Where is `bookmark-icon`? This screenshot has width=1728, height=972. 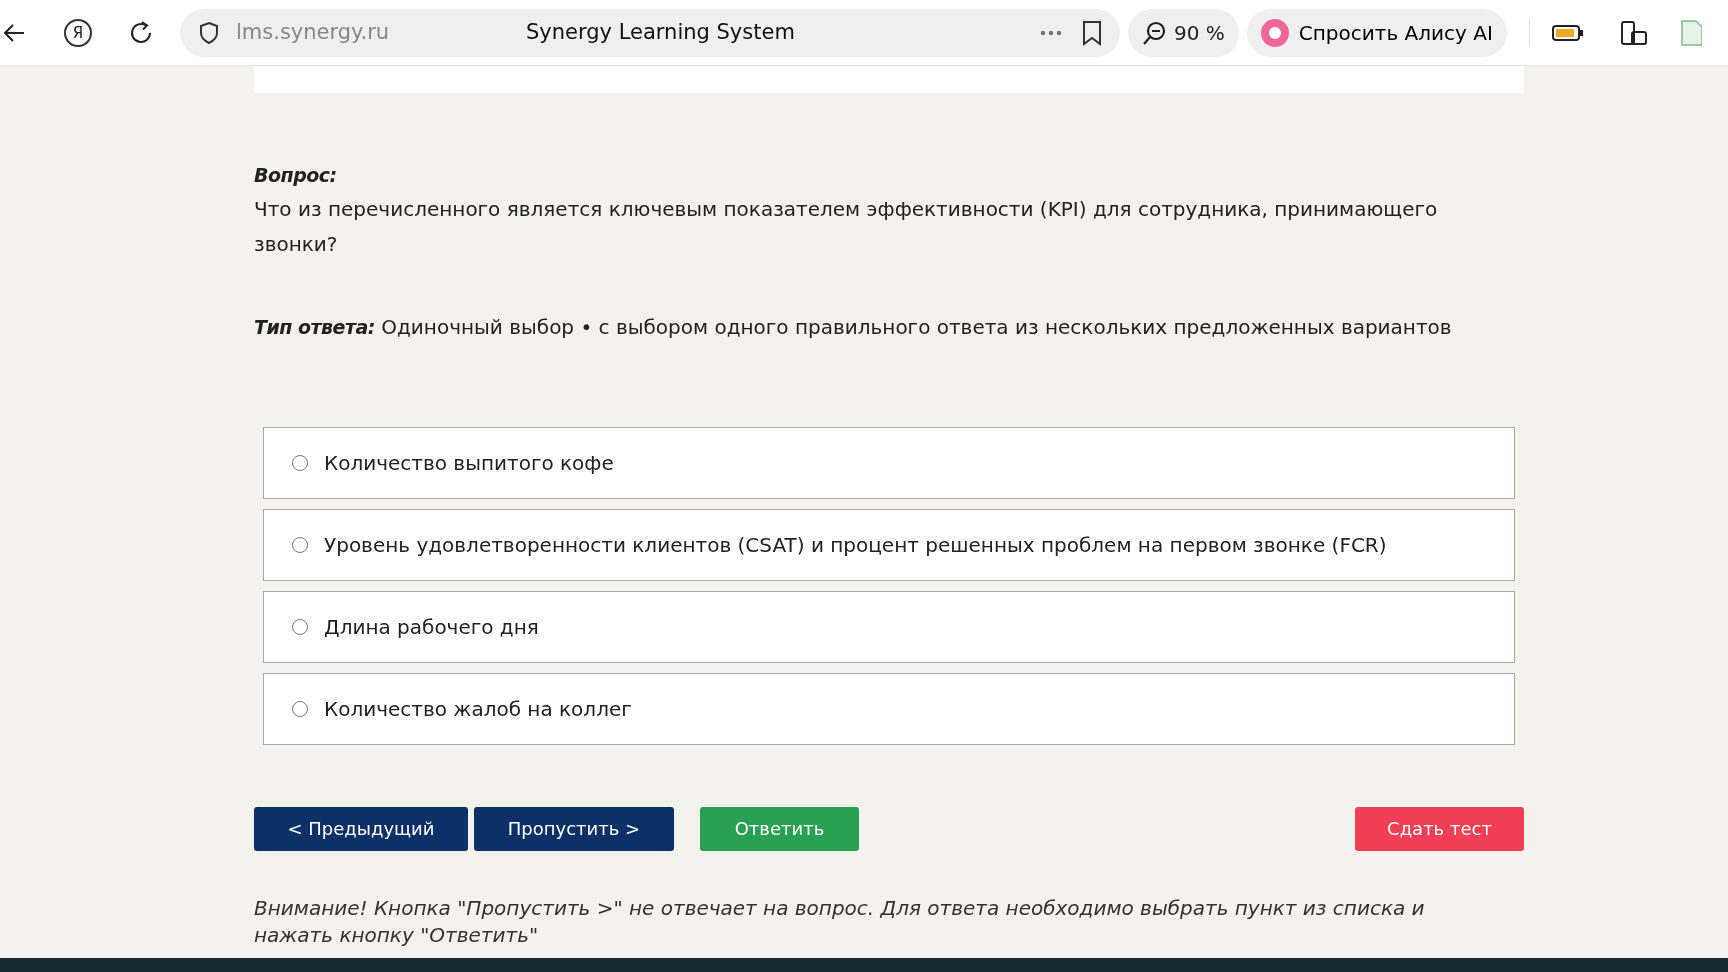 bookmark-icon is located at coordinates (1092, 32).